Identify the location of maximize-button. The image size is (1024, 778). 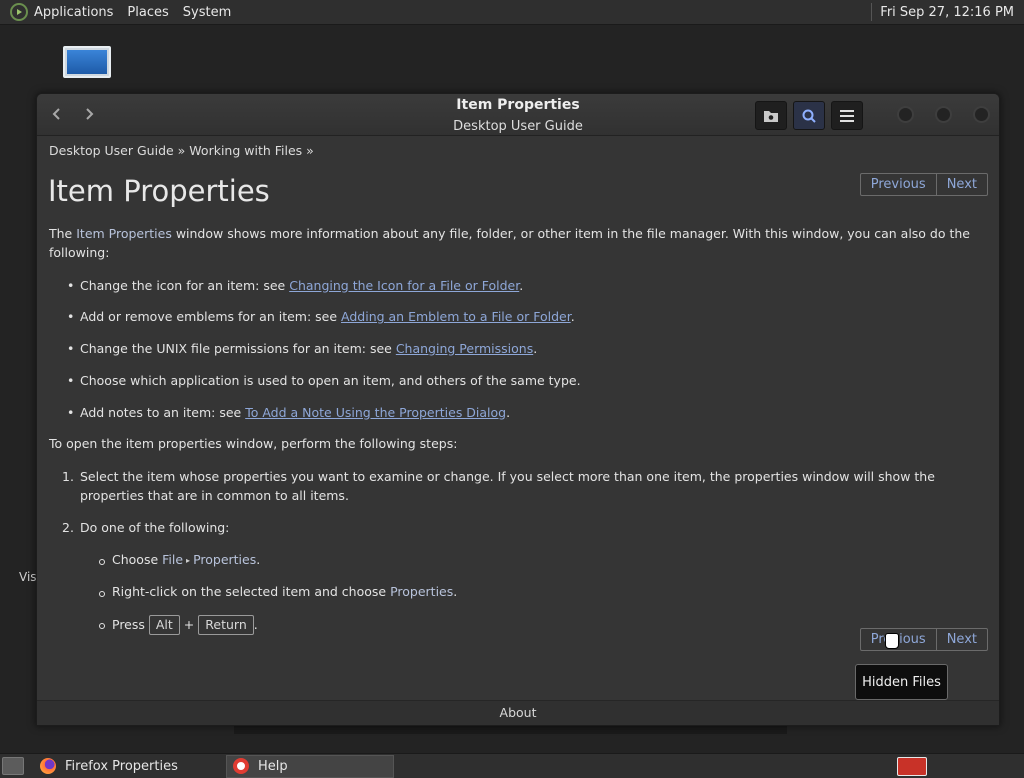
(943, 114).